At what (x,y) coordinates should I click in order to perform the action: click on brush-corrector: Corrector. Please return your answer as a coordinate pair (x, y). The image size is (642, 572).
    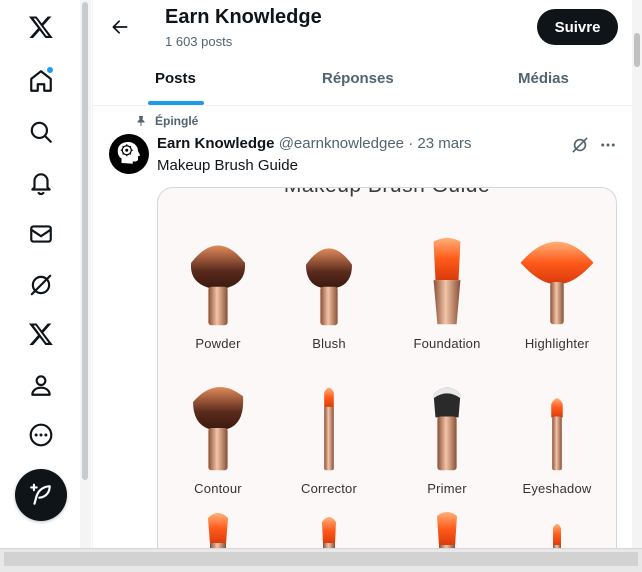
    Looking at the image, I should click on (329, 437).